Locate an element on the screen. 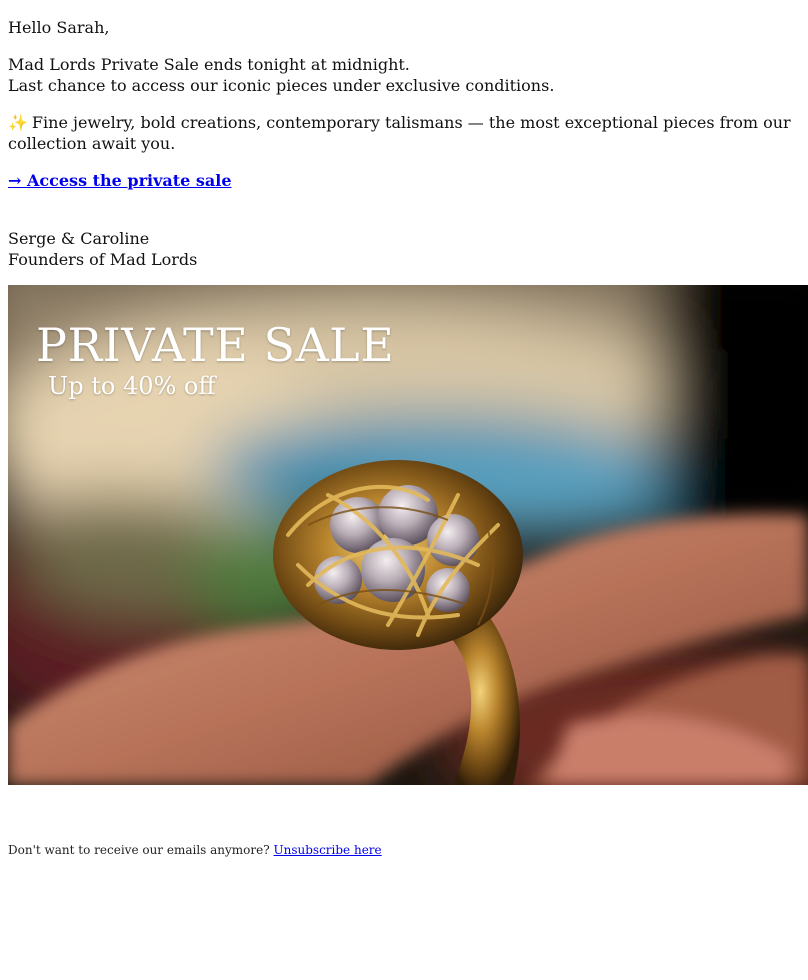  unsubscribe-link: Unsubscribe here is located at coordinates (328, 850).